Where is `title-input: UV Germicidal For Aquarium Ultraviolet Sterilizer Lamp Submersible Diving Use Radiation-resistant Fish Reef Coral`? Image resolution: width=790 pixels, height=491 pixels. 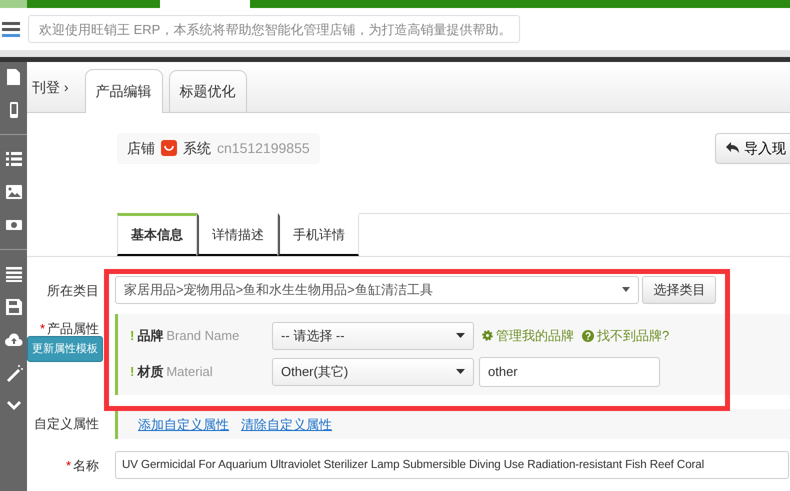 title-input: UV Germicidal For Aquarium Ultraviolet Sterilizer Lamp Submersible Diving Use Radiation-resistant Fish Reef Coral is located at coordinates (452, 464).